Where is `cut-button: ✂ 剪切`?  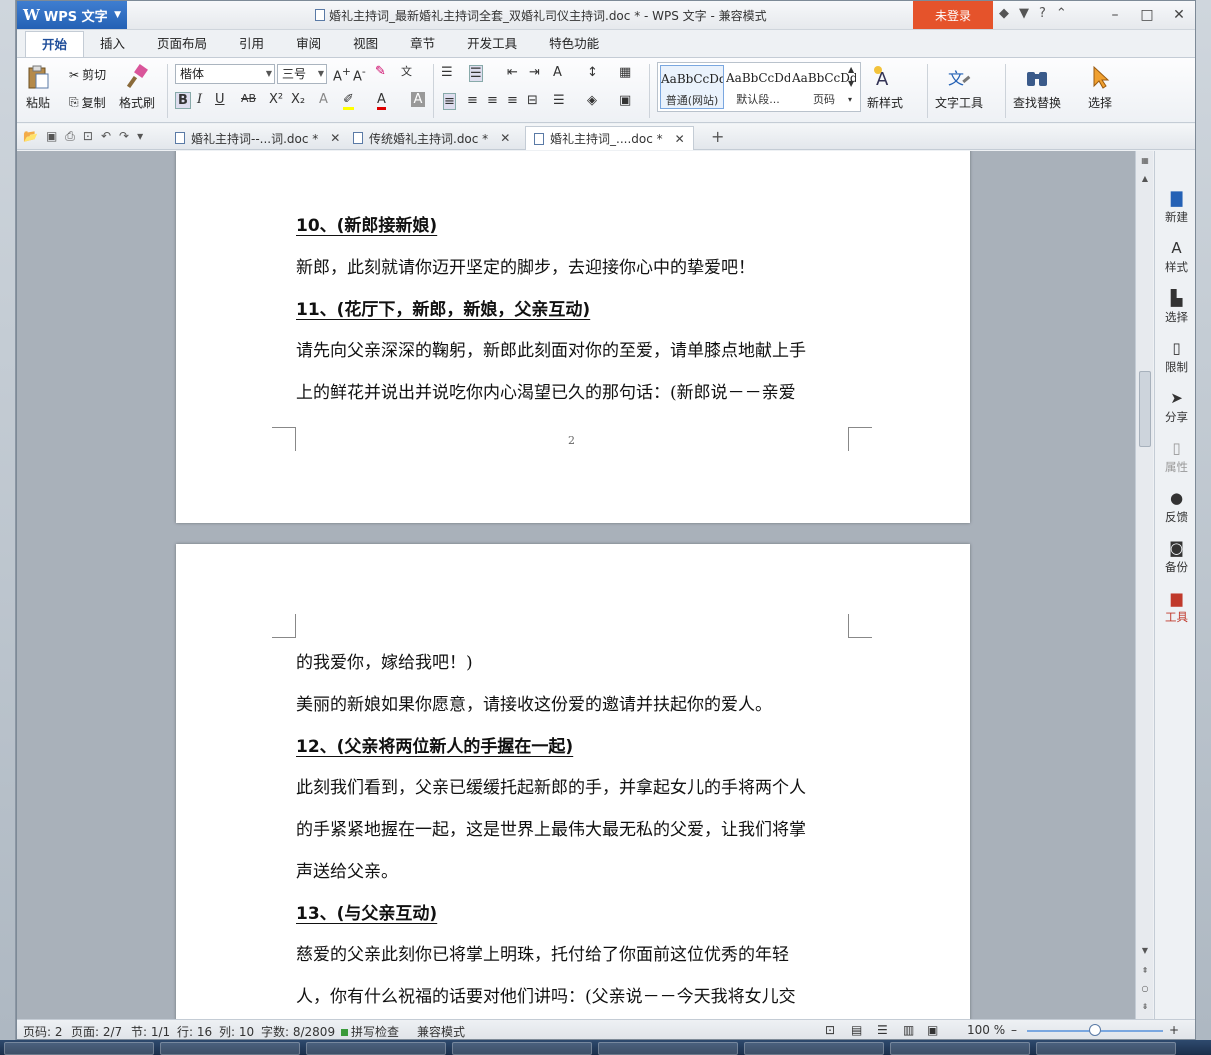 cut-button: ✂ 剪切 is located at coordinates (87, 74).